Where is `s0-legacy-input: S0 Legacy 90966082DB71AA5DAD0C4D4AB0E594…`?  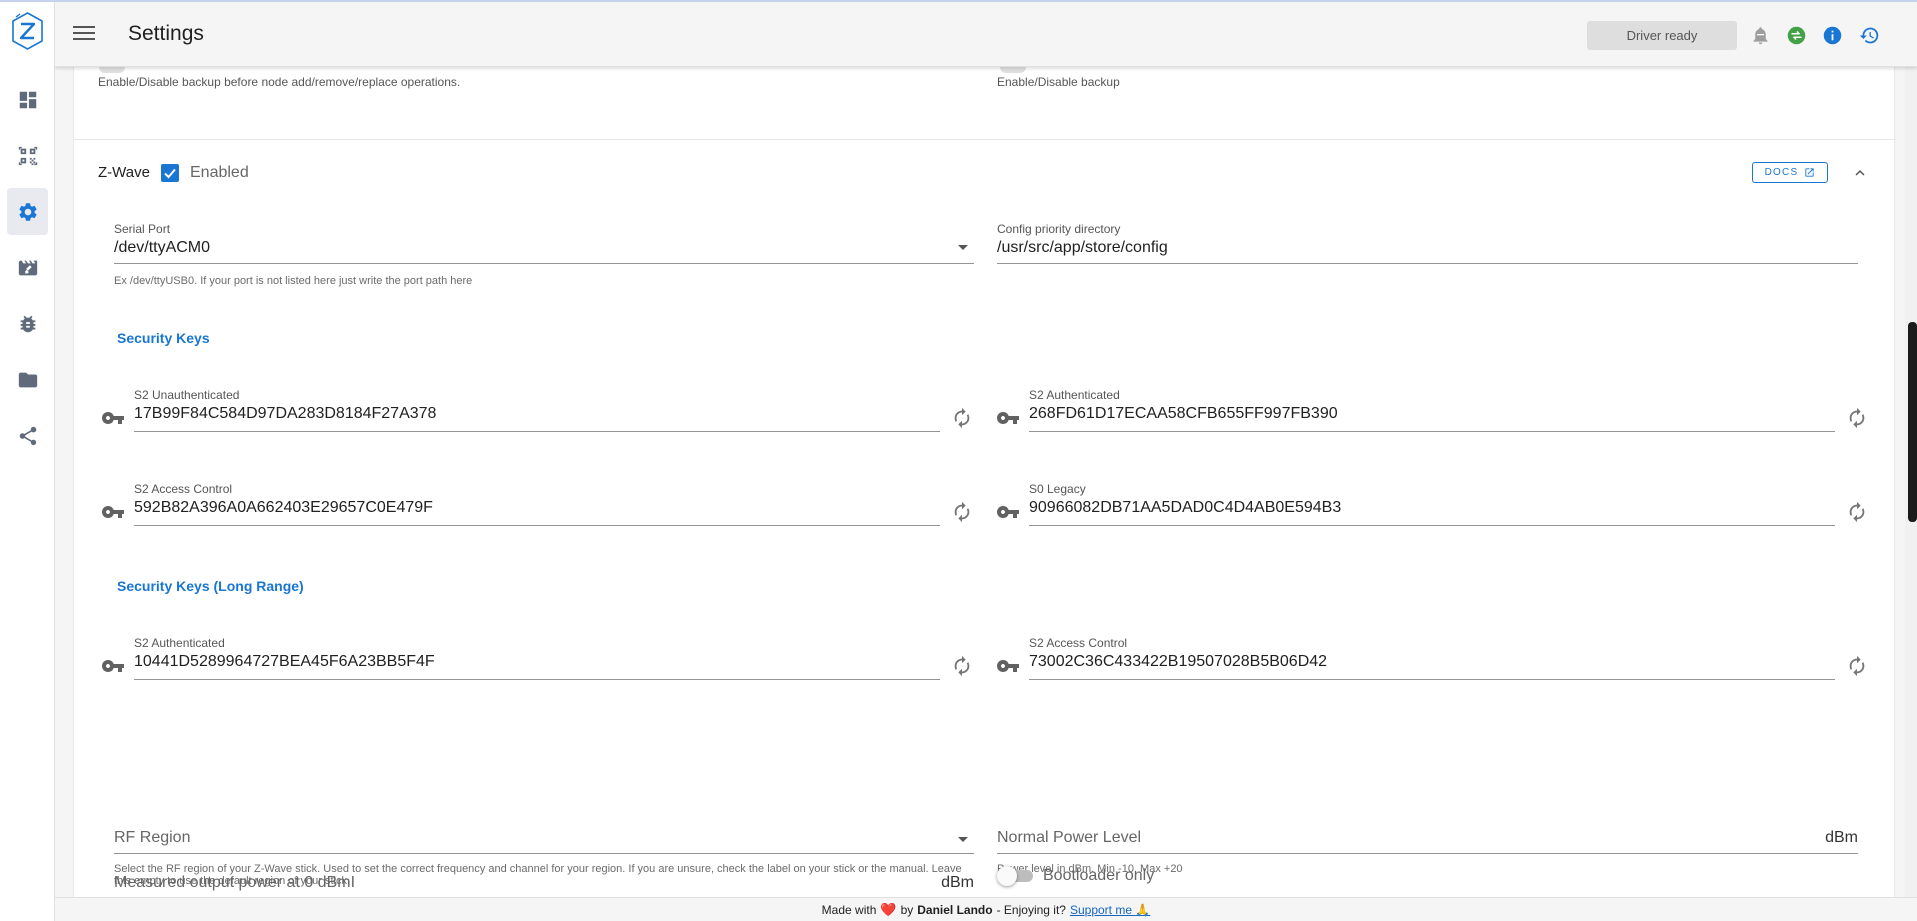
s0-legacy-input: S0 Legacy 90966082DB71AA5DAD0C4D4AB0E594… is located at coordinates (1432, 504).